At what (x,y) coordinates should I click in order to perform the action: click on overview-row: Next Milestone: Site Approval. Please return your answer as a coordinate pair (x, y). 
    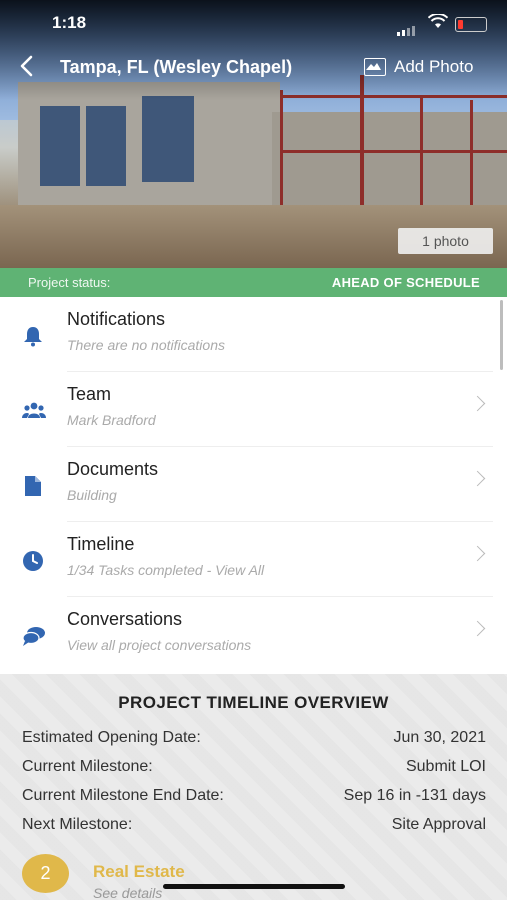
    Looking at the image, I should click on (254, 828).